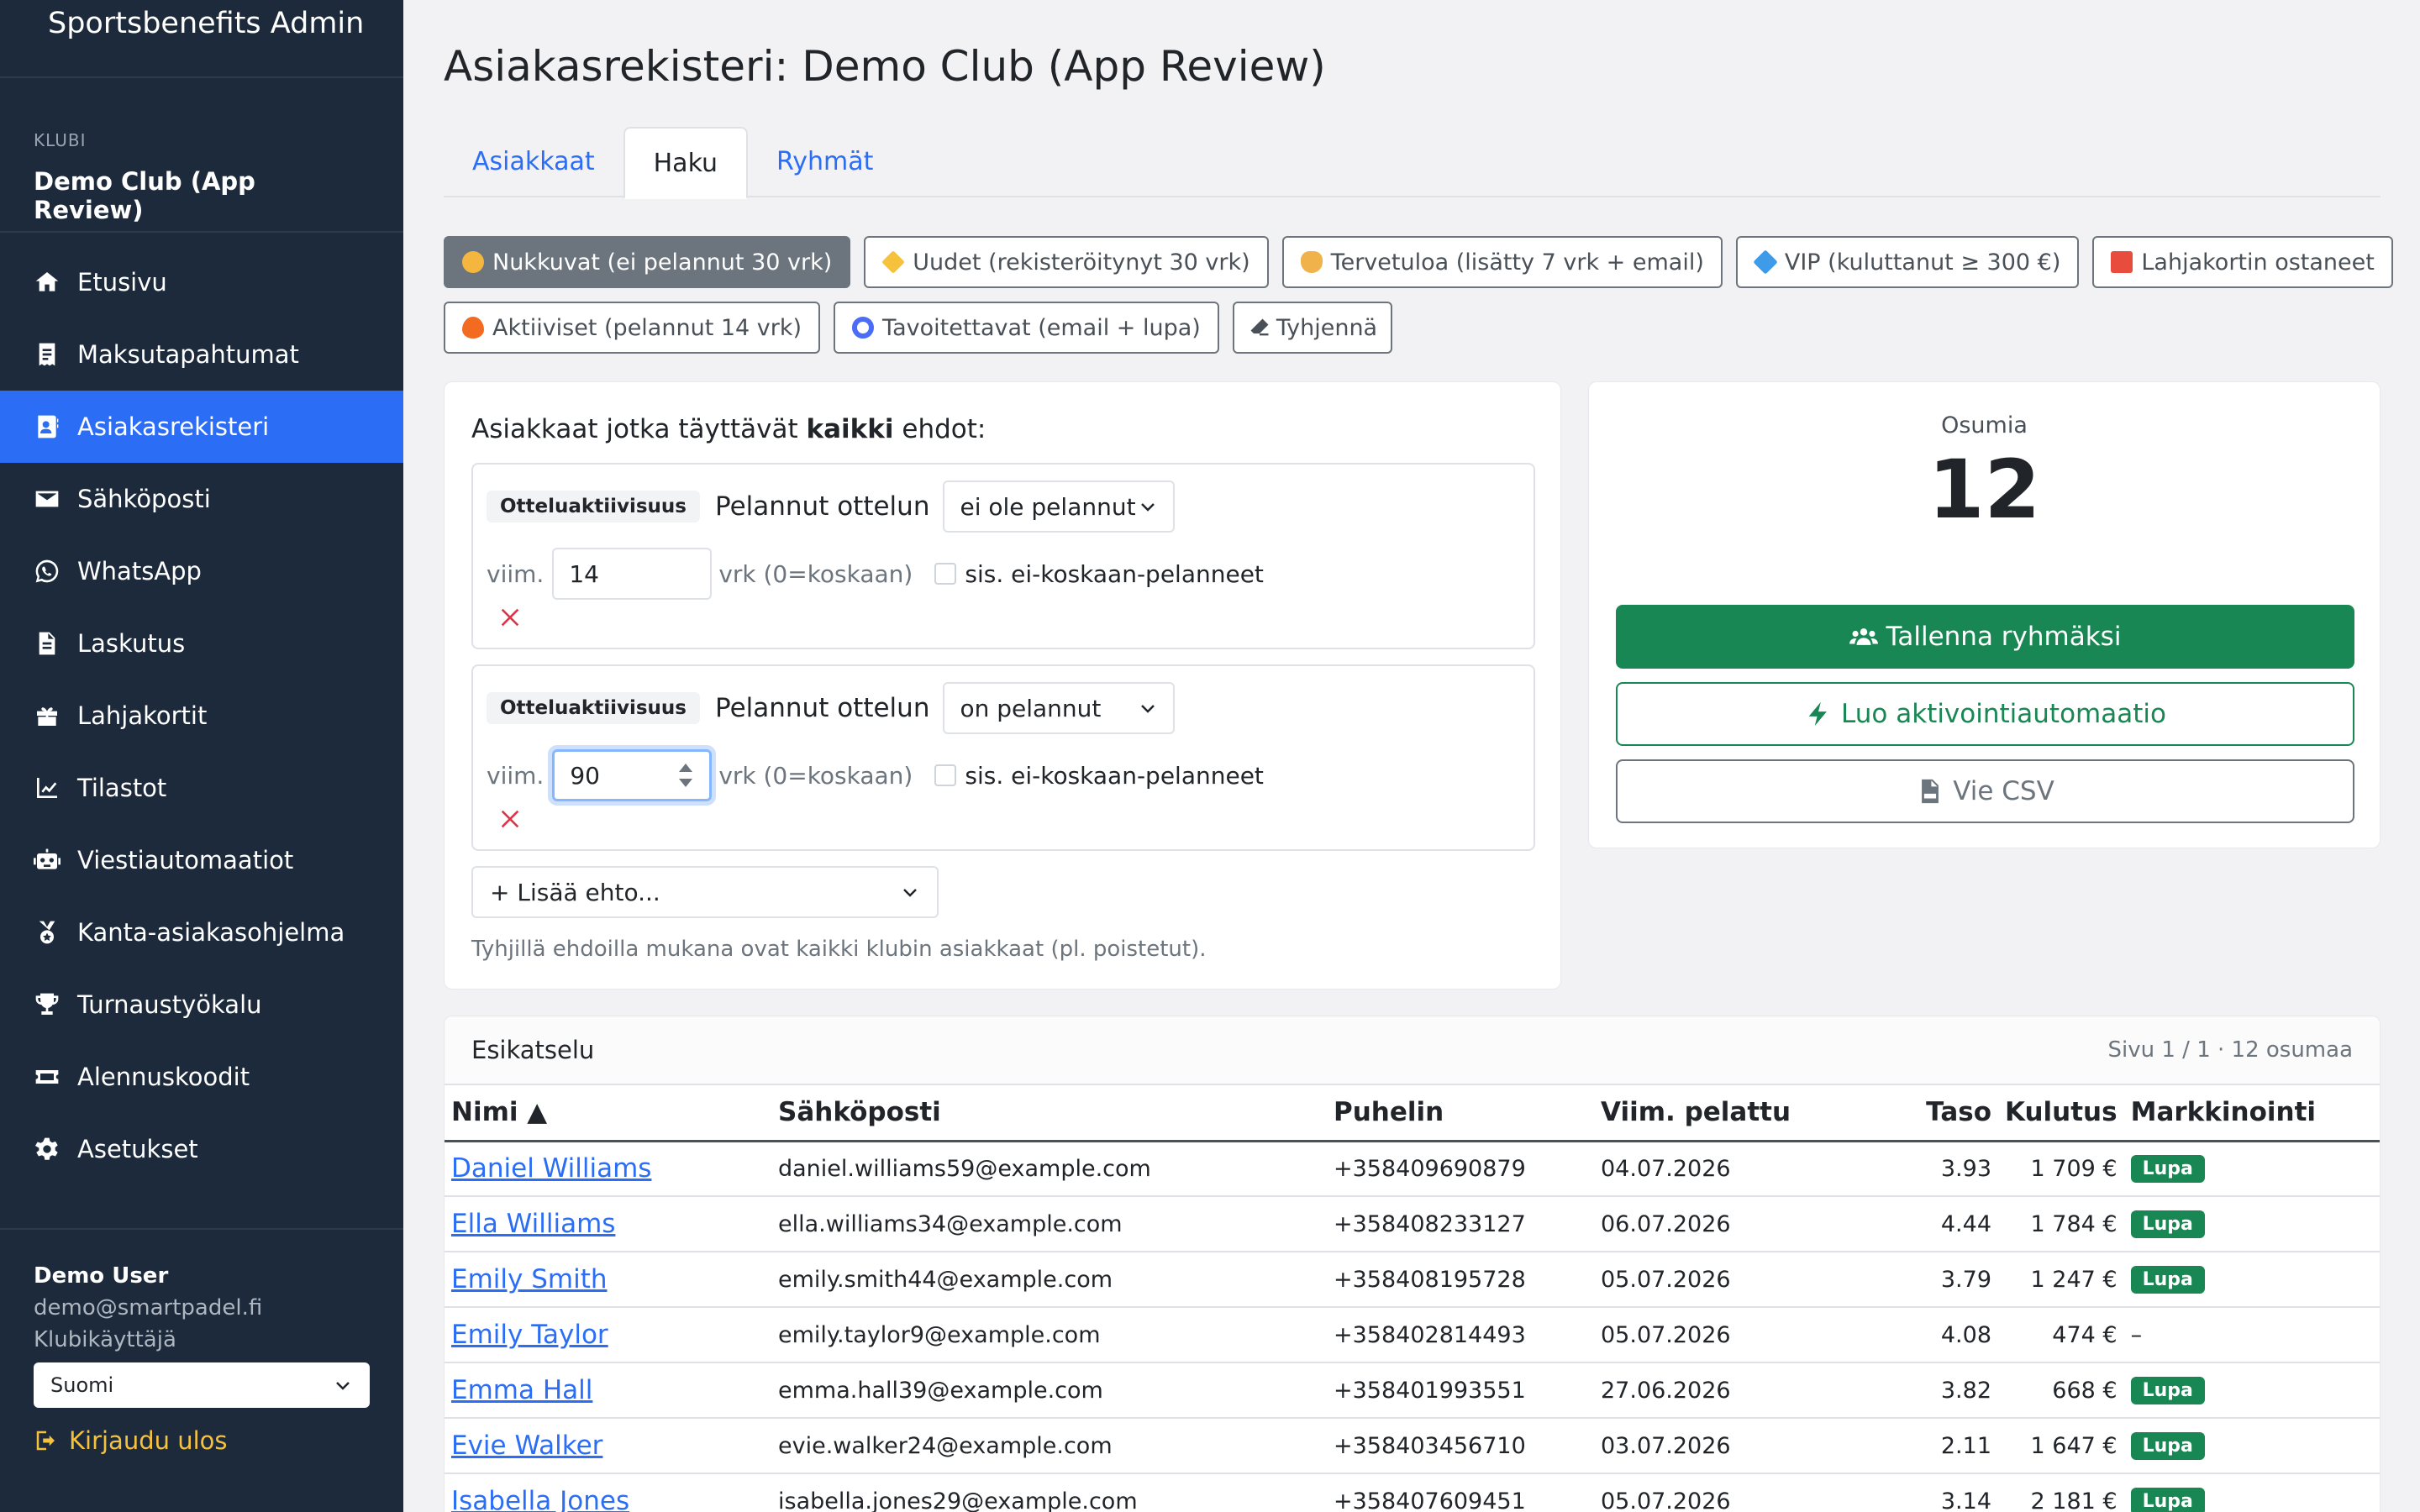 Image resolution: width=2420 pixels, height=1512 pixels. Describe the element at coordinates (1460, 1492) in the screenshot. I see `customer-phone: +358407609451` at that location.